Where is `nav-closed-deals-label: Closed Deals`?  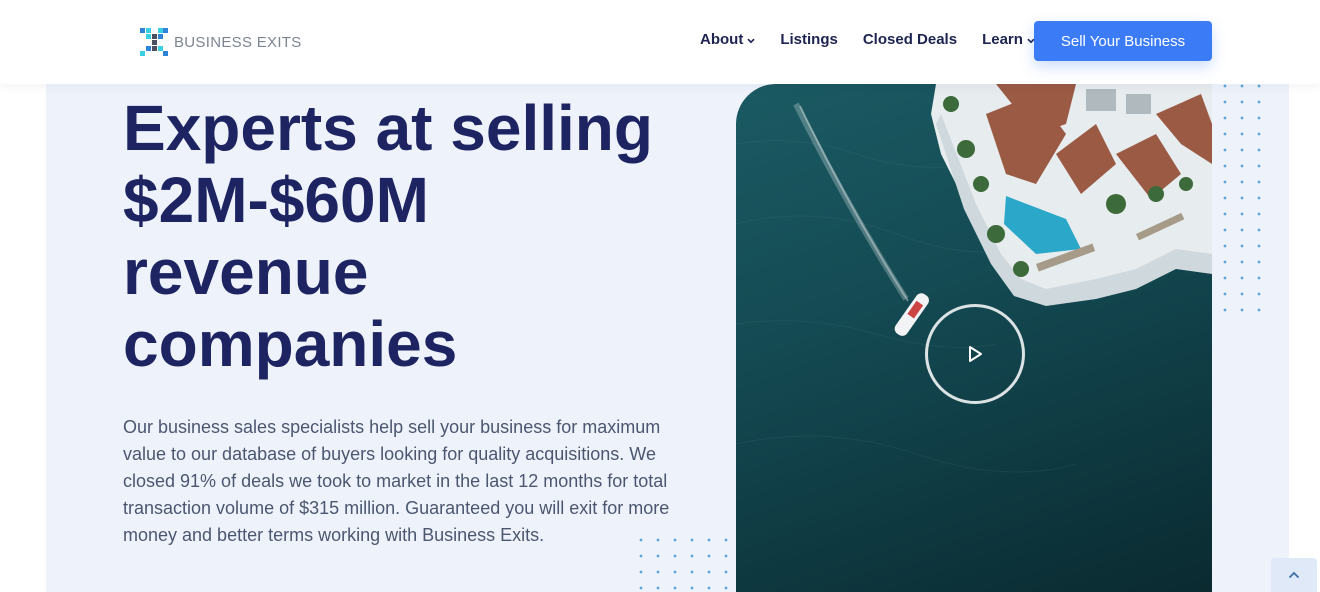
nav-closed-deals-label: Closed Deals is located at coordinates (910, 39).